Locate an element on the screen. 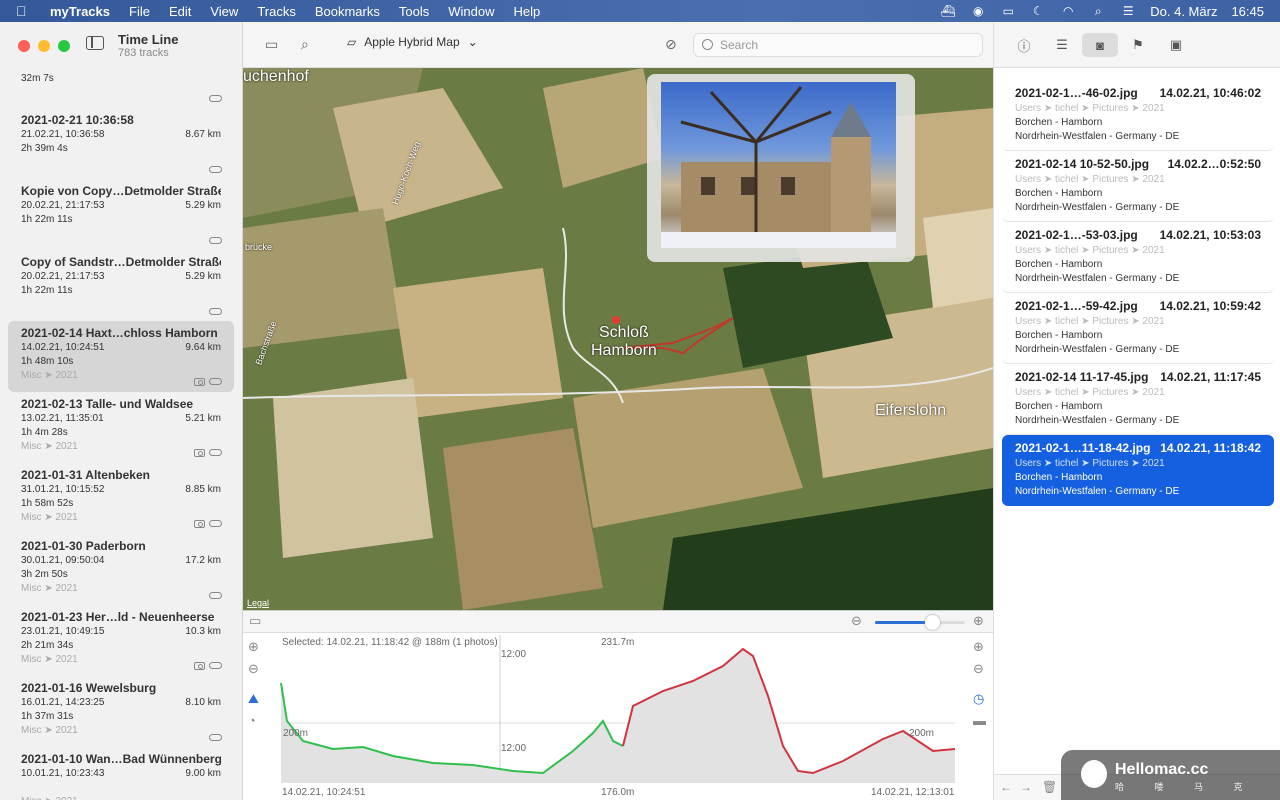 The width and height of the screenshot is (1280, 800). track-date: 20.02.21, 21:17:53 is located at coordinates (63, 205).